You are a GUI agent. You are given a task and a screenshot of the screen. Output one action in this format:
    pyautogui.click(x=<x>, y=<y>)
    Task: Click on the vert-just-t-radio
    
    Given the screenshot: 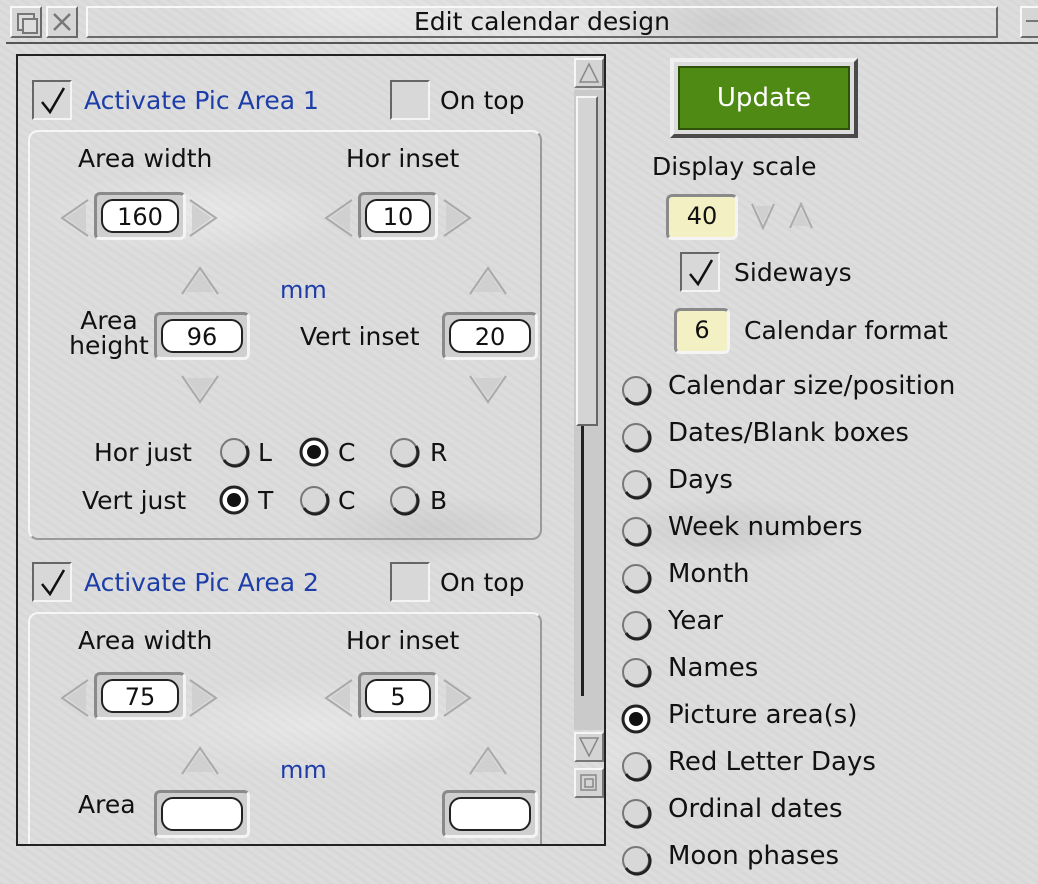 What is the action you would take?
    pyautogui.click(x=234, y=500)
    